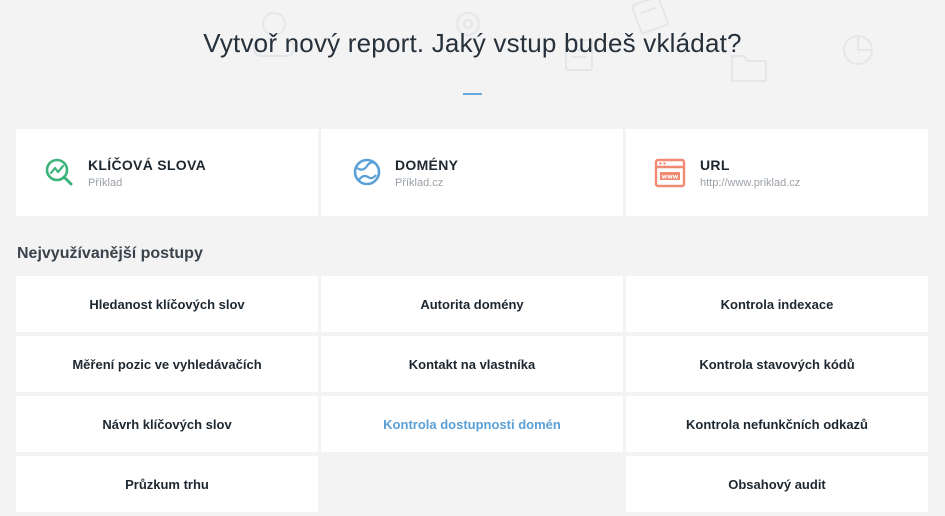 The height and width of the screenshot is (516, 945). What do you see at coordinates (167, 304) in the screenshot?
I see `procedure-keyword-volume: Hledanost klíčových slov` at bounding box center [167, 304].